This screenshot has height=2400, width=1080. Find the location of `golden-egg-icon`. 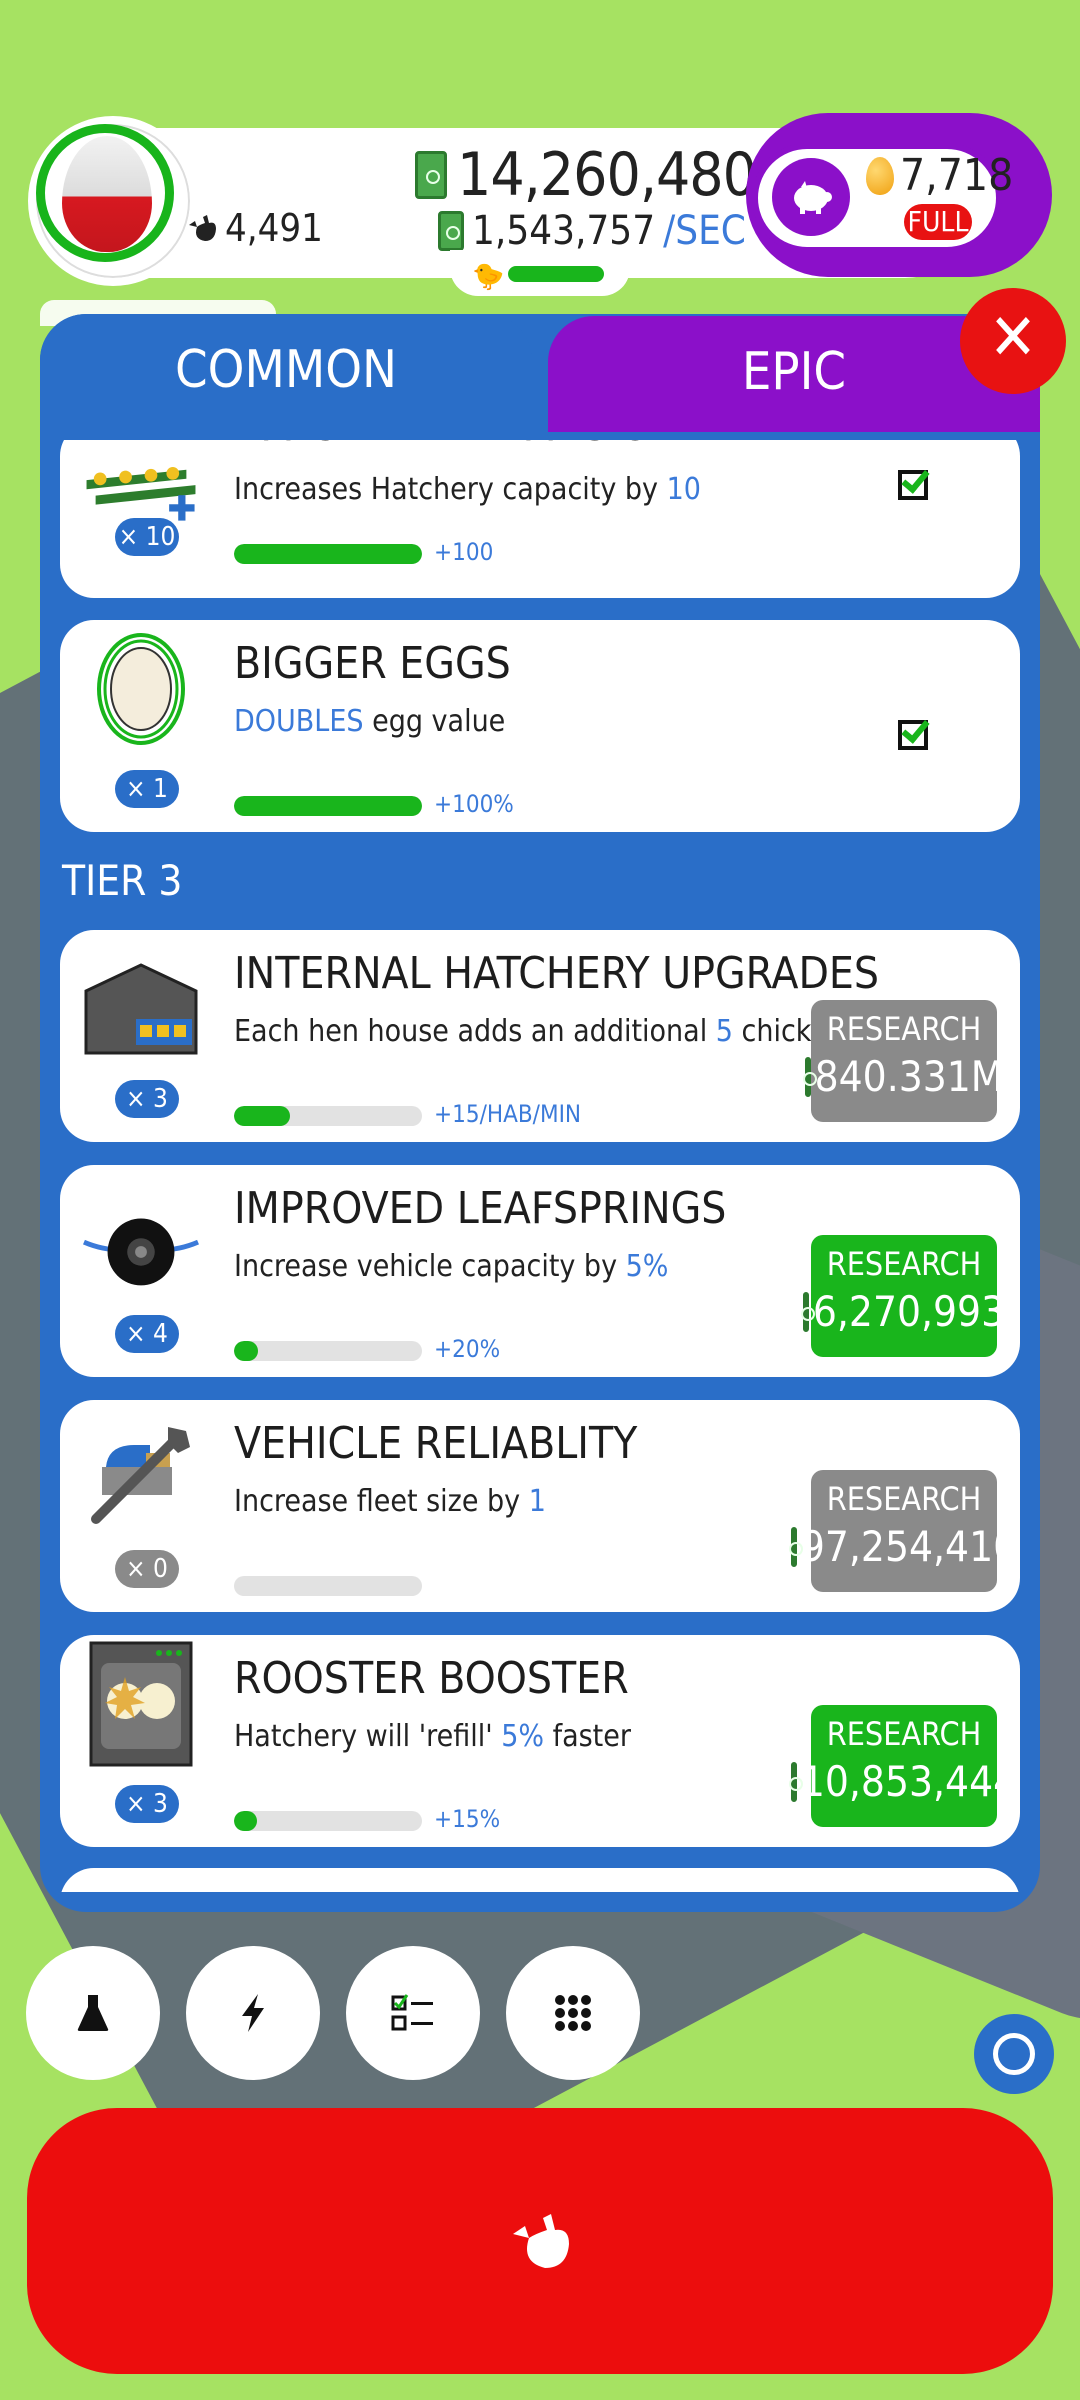

golden-egg-icon is located at coordinates (880, 175).